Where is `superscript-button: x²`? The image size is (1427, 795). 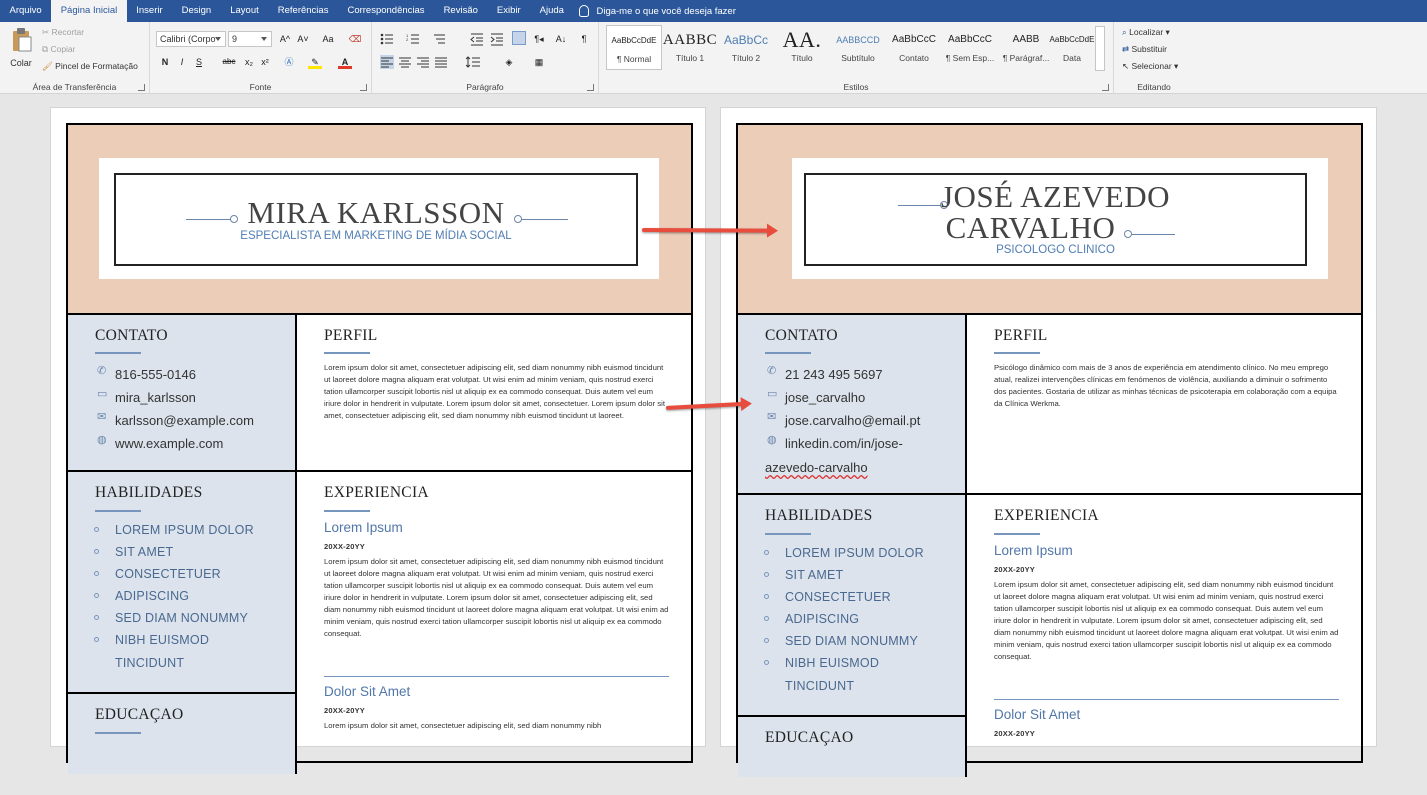
superscript-button: x² is located at coordinates (265, 62).